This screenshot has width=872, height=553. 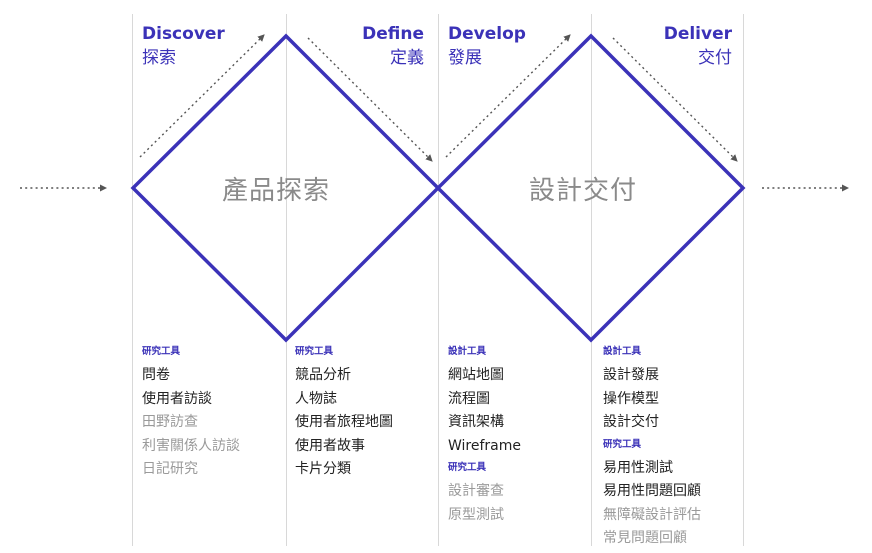 What do you see at coordinates (170, 422) in the screenshot?
I see `tool-item: 田野訪查` at bounding box center [170, 422].